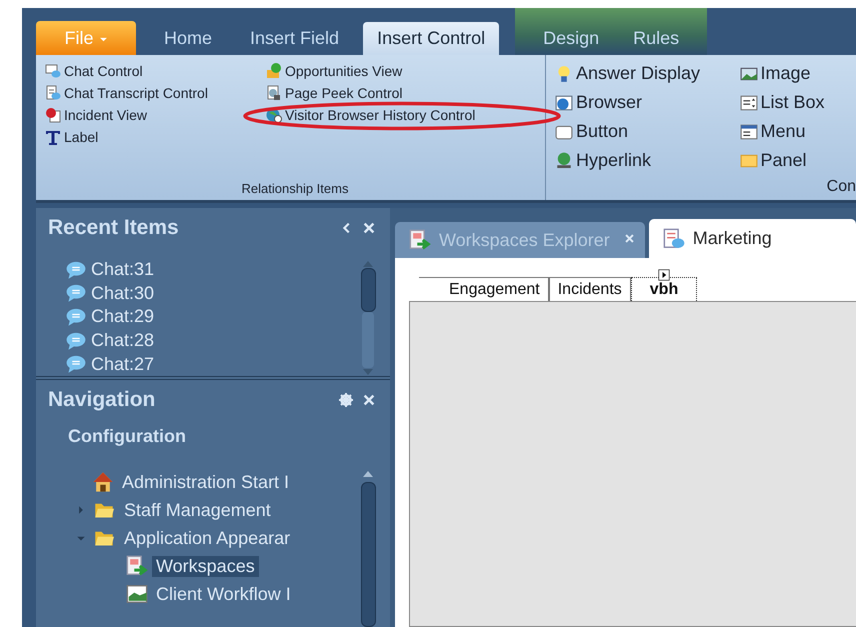  What do you see at coordinates (188, 38) in the screenshot?
I see `ribbon-tab: Home` at bounding box center [188, 38].